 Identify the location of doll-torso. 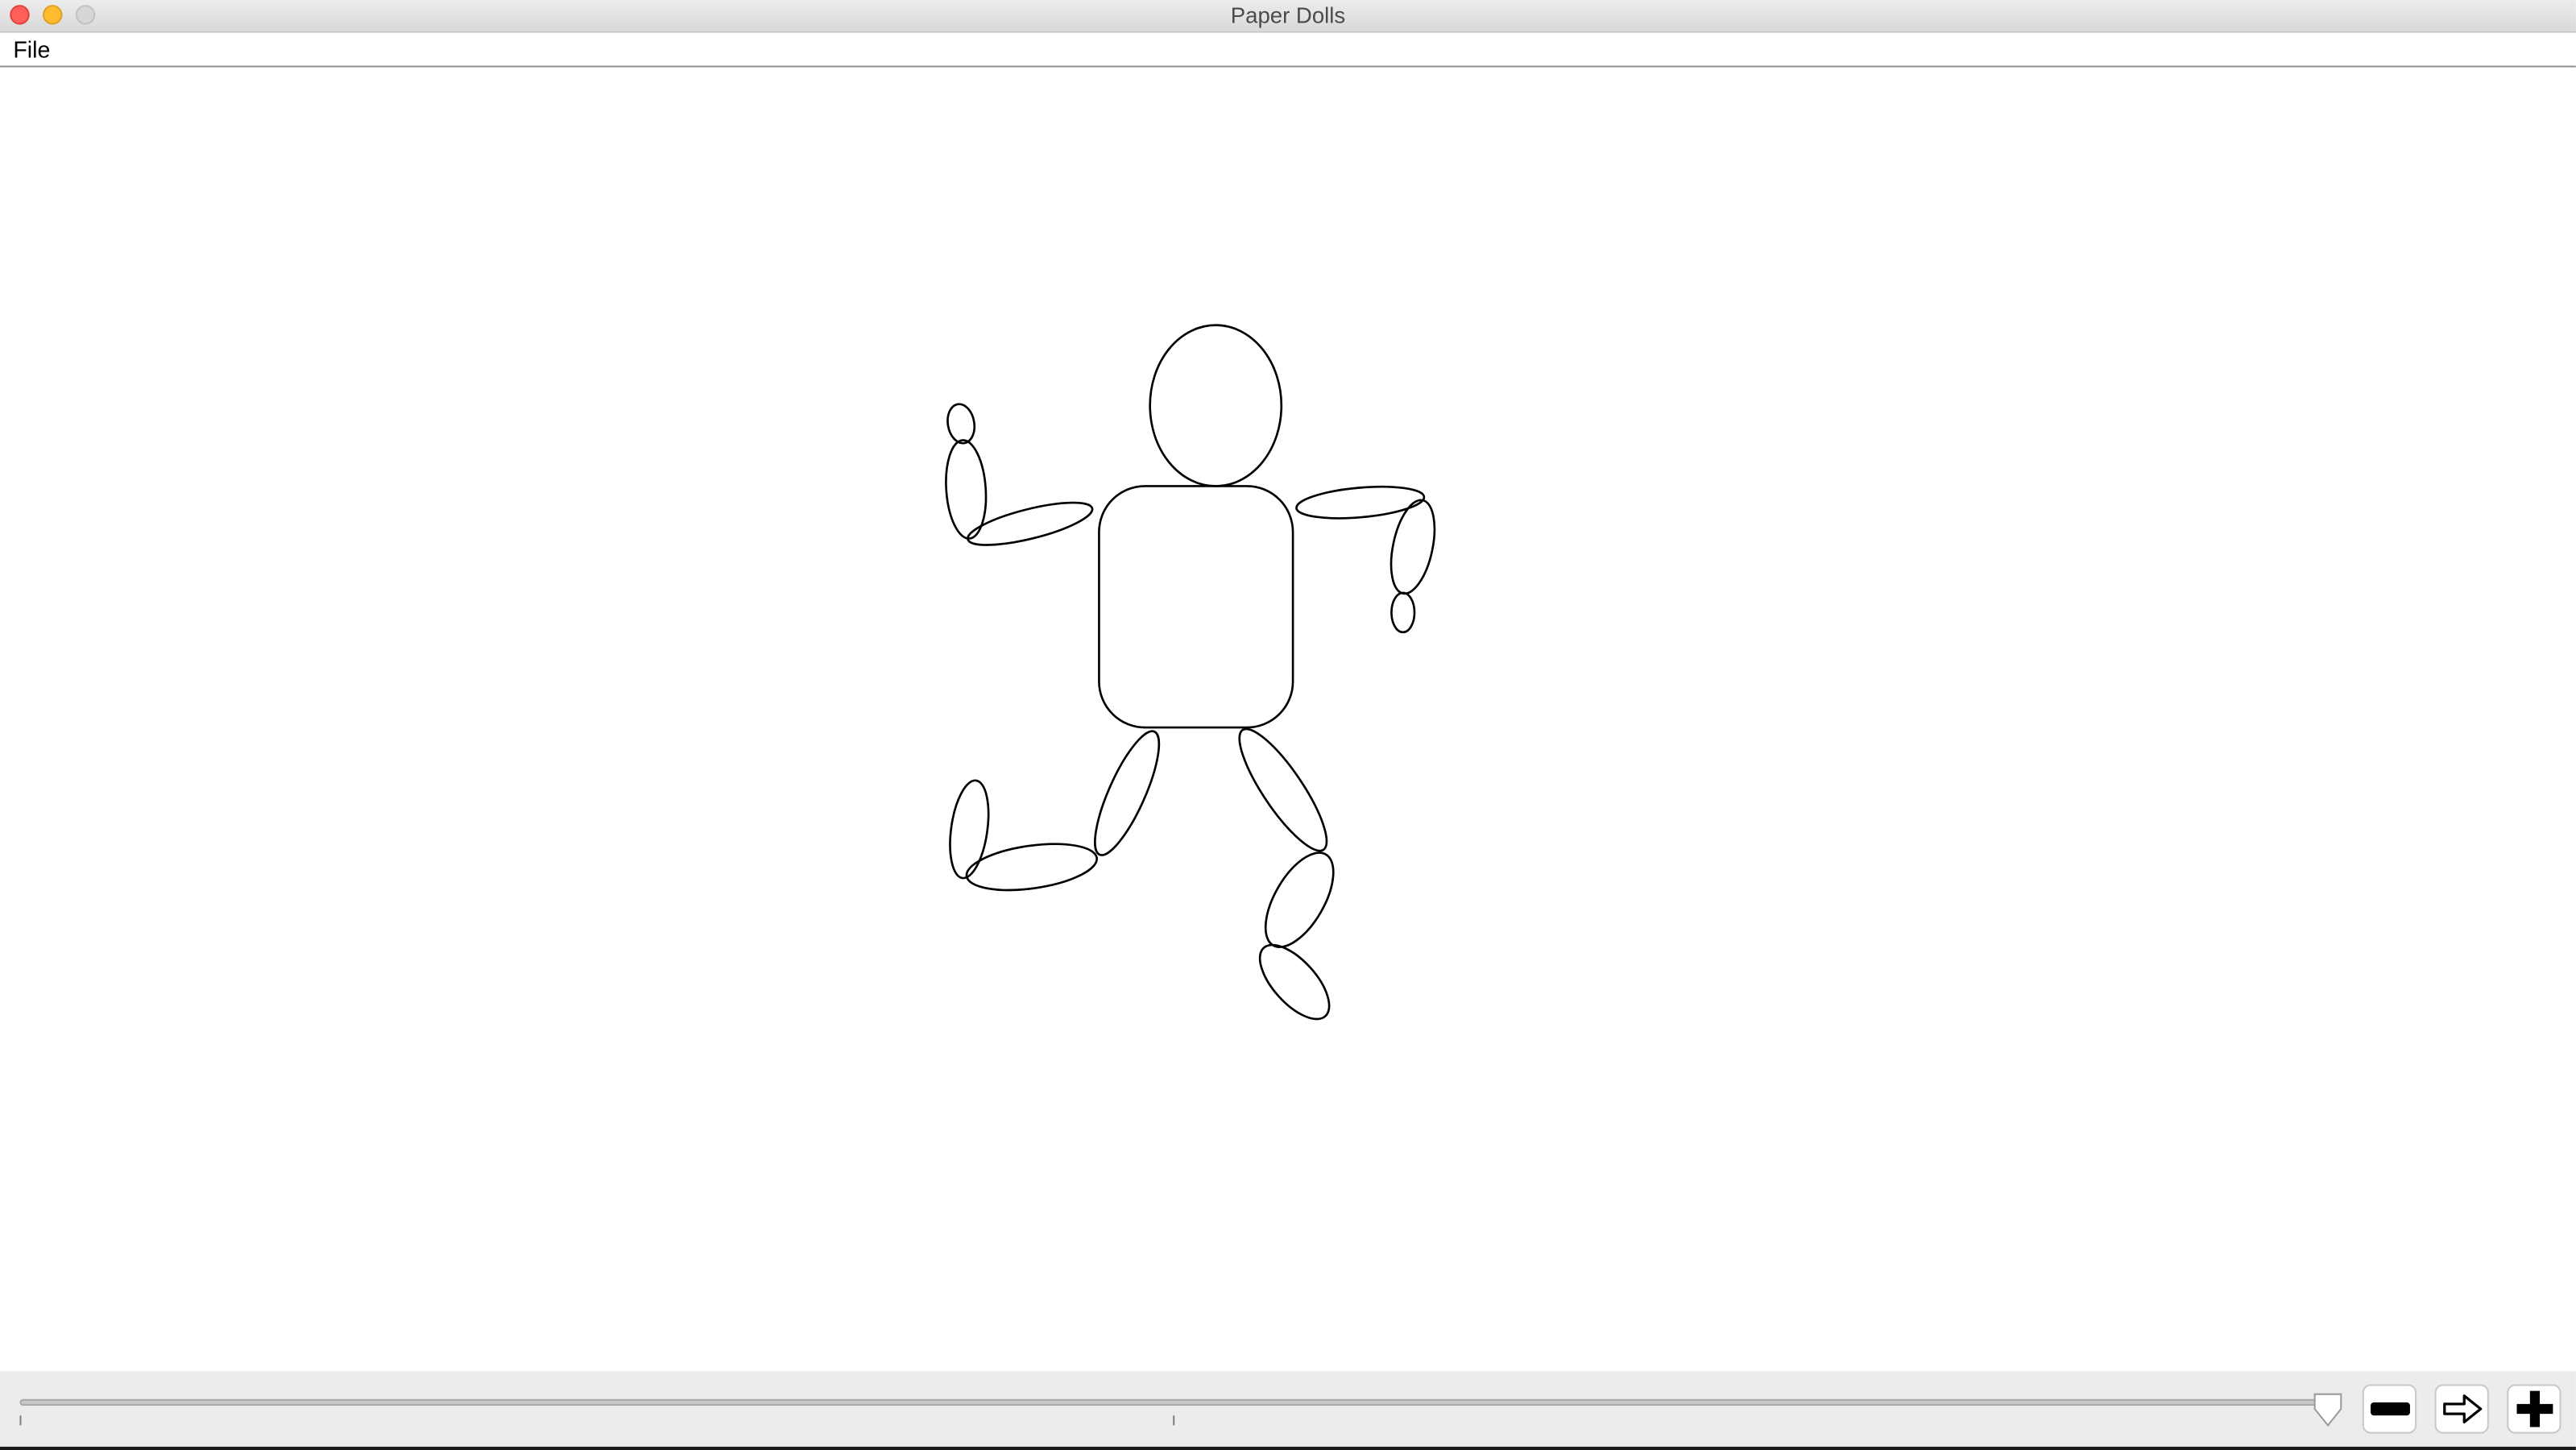
(1196, 607).